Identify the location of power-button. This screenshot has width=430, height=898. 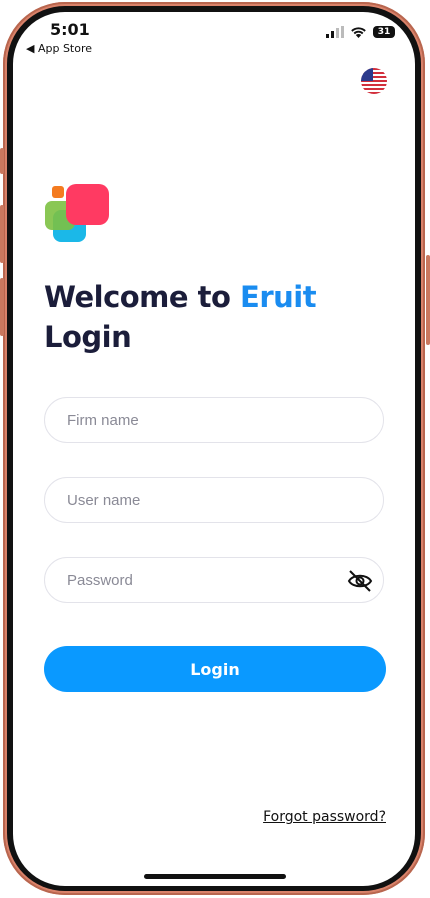
(428, 300).